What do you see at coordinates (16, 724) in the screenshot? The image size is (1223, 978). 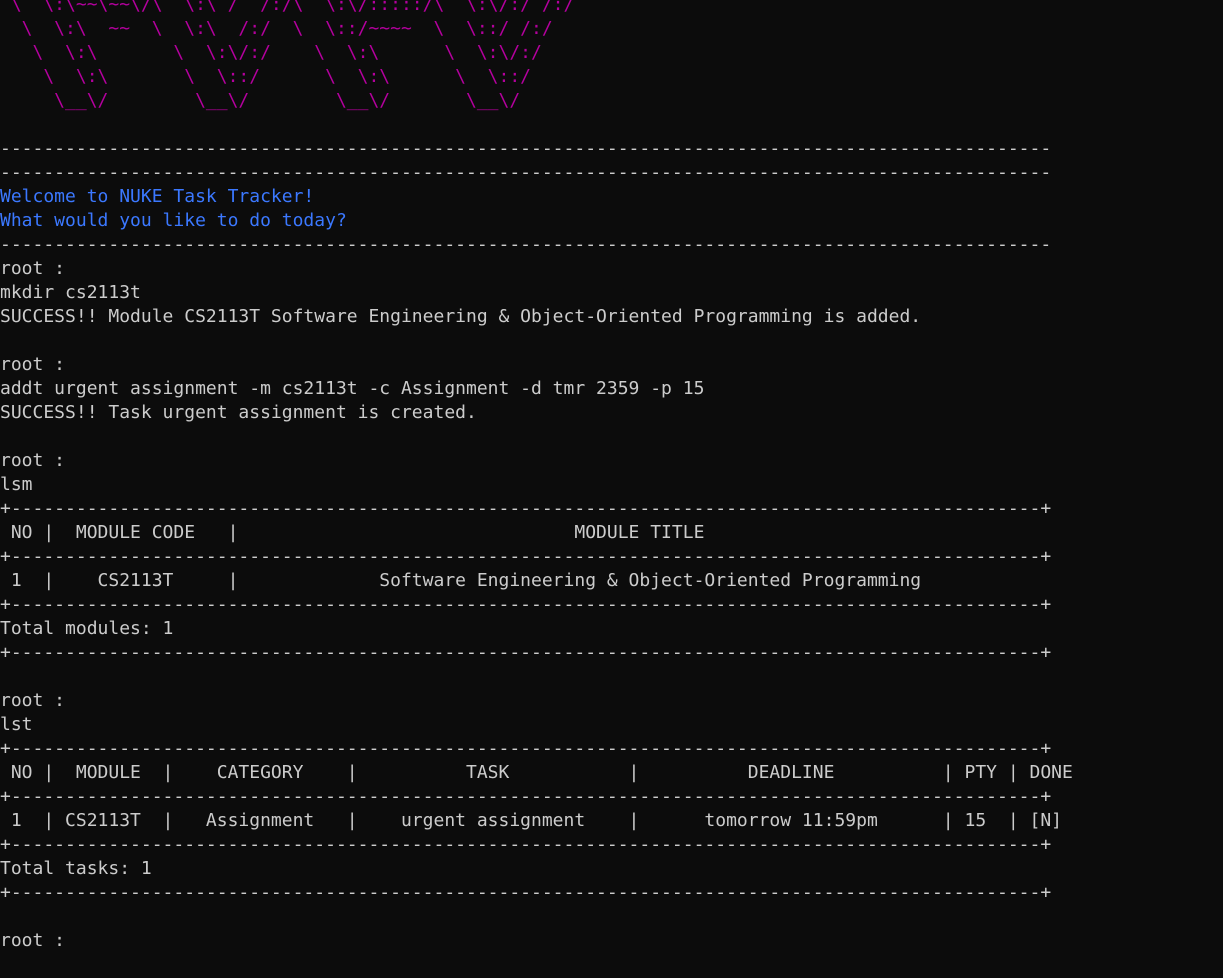 I see `terminal-line: lst` at bounding box center [16, 724].